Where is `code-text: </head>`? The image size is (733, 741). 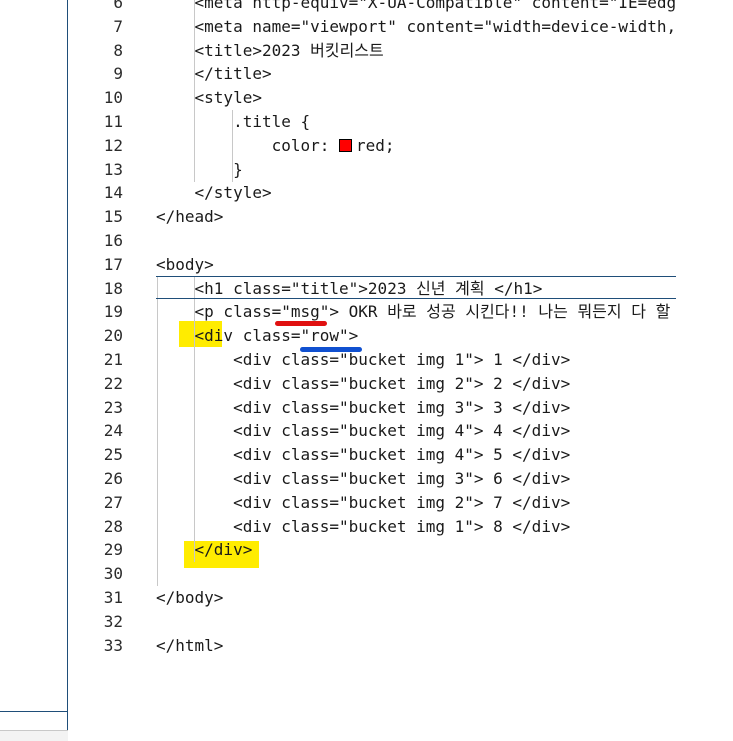
code-text: </head> is located at coordinates (190, 217).